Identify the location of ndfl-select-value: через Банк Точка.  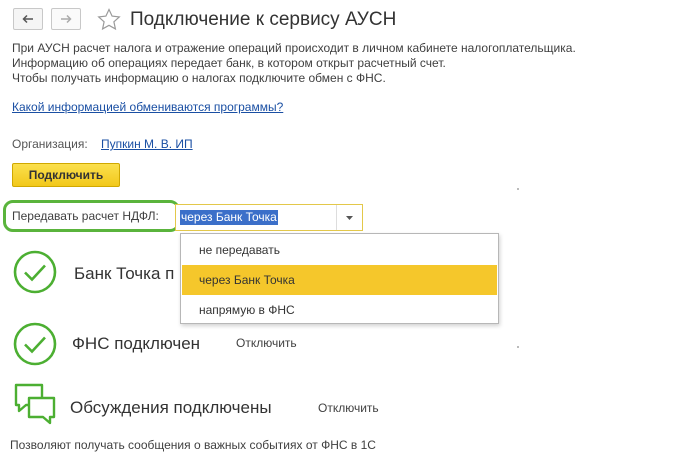
(229, 217).